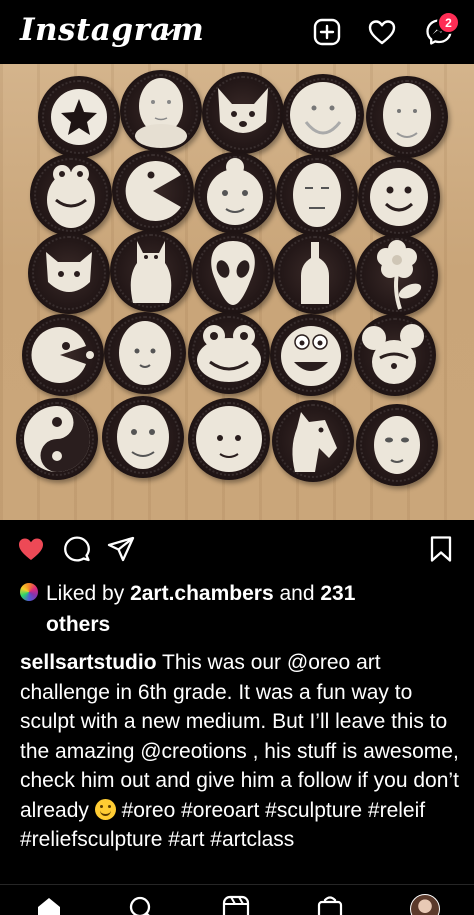 The width and height of the screenshot is (474, 915). What do you see at coordinates (397, 275) in the screenshot?
I see `cookie-flower` at bounding box center [397, 275].